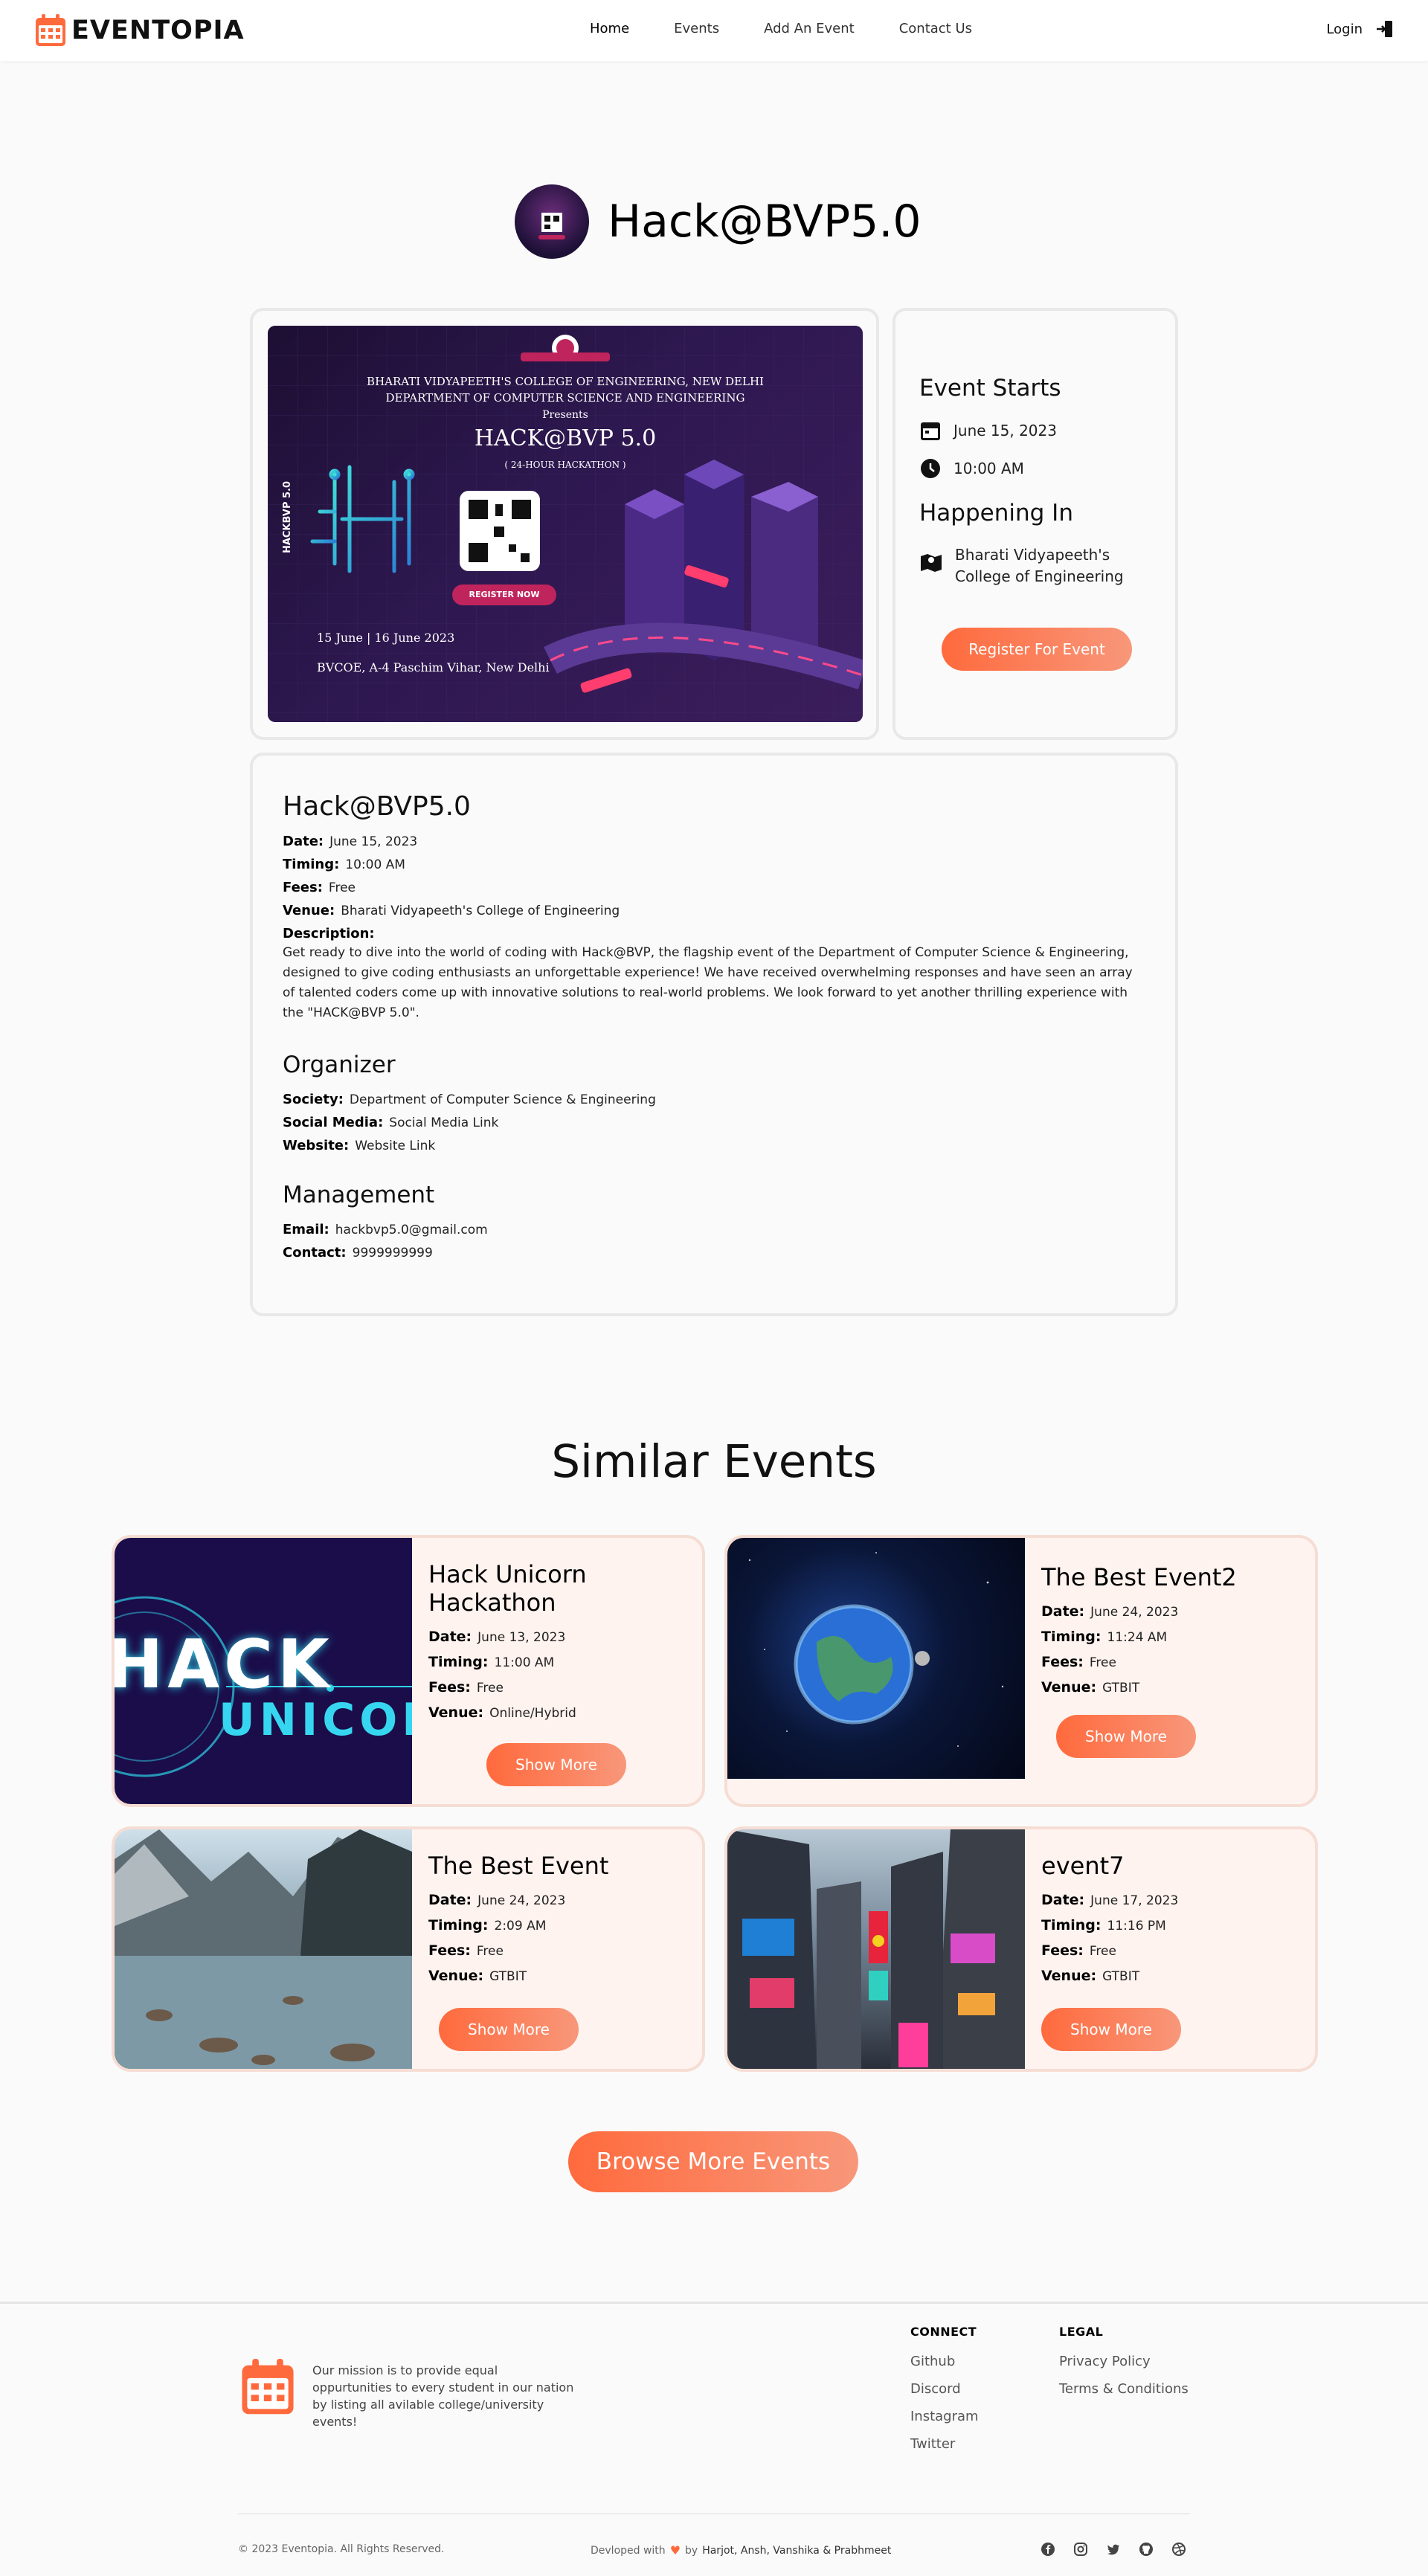 Image resolution: width=1428 pixels, height=2576 pixels. Describe the element at coordinates (1080, 2549) in the screenshot. I see `instagram-icon` at that location.